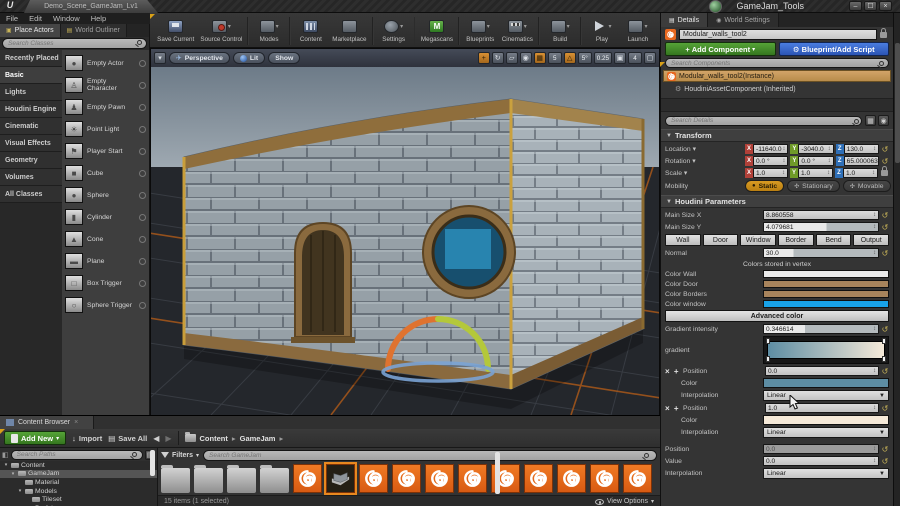 This screenshot has height=506, width=900. I want to click on scale-snap-value: 0.25, so click(602, 58).